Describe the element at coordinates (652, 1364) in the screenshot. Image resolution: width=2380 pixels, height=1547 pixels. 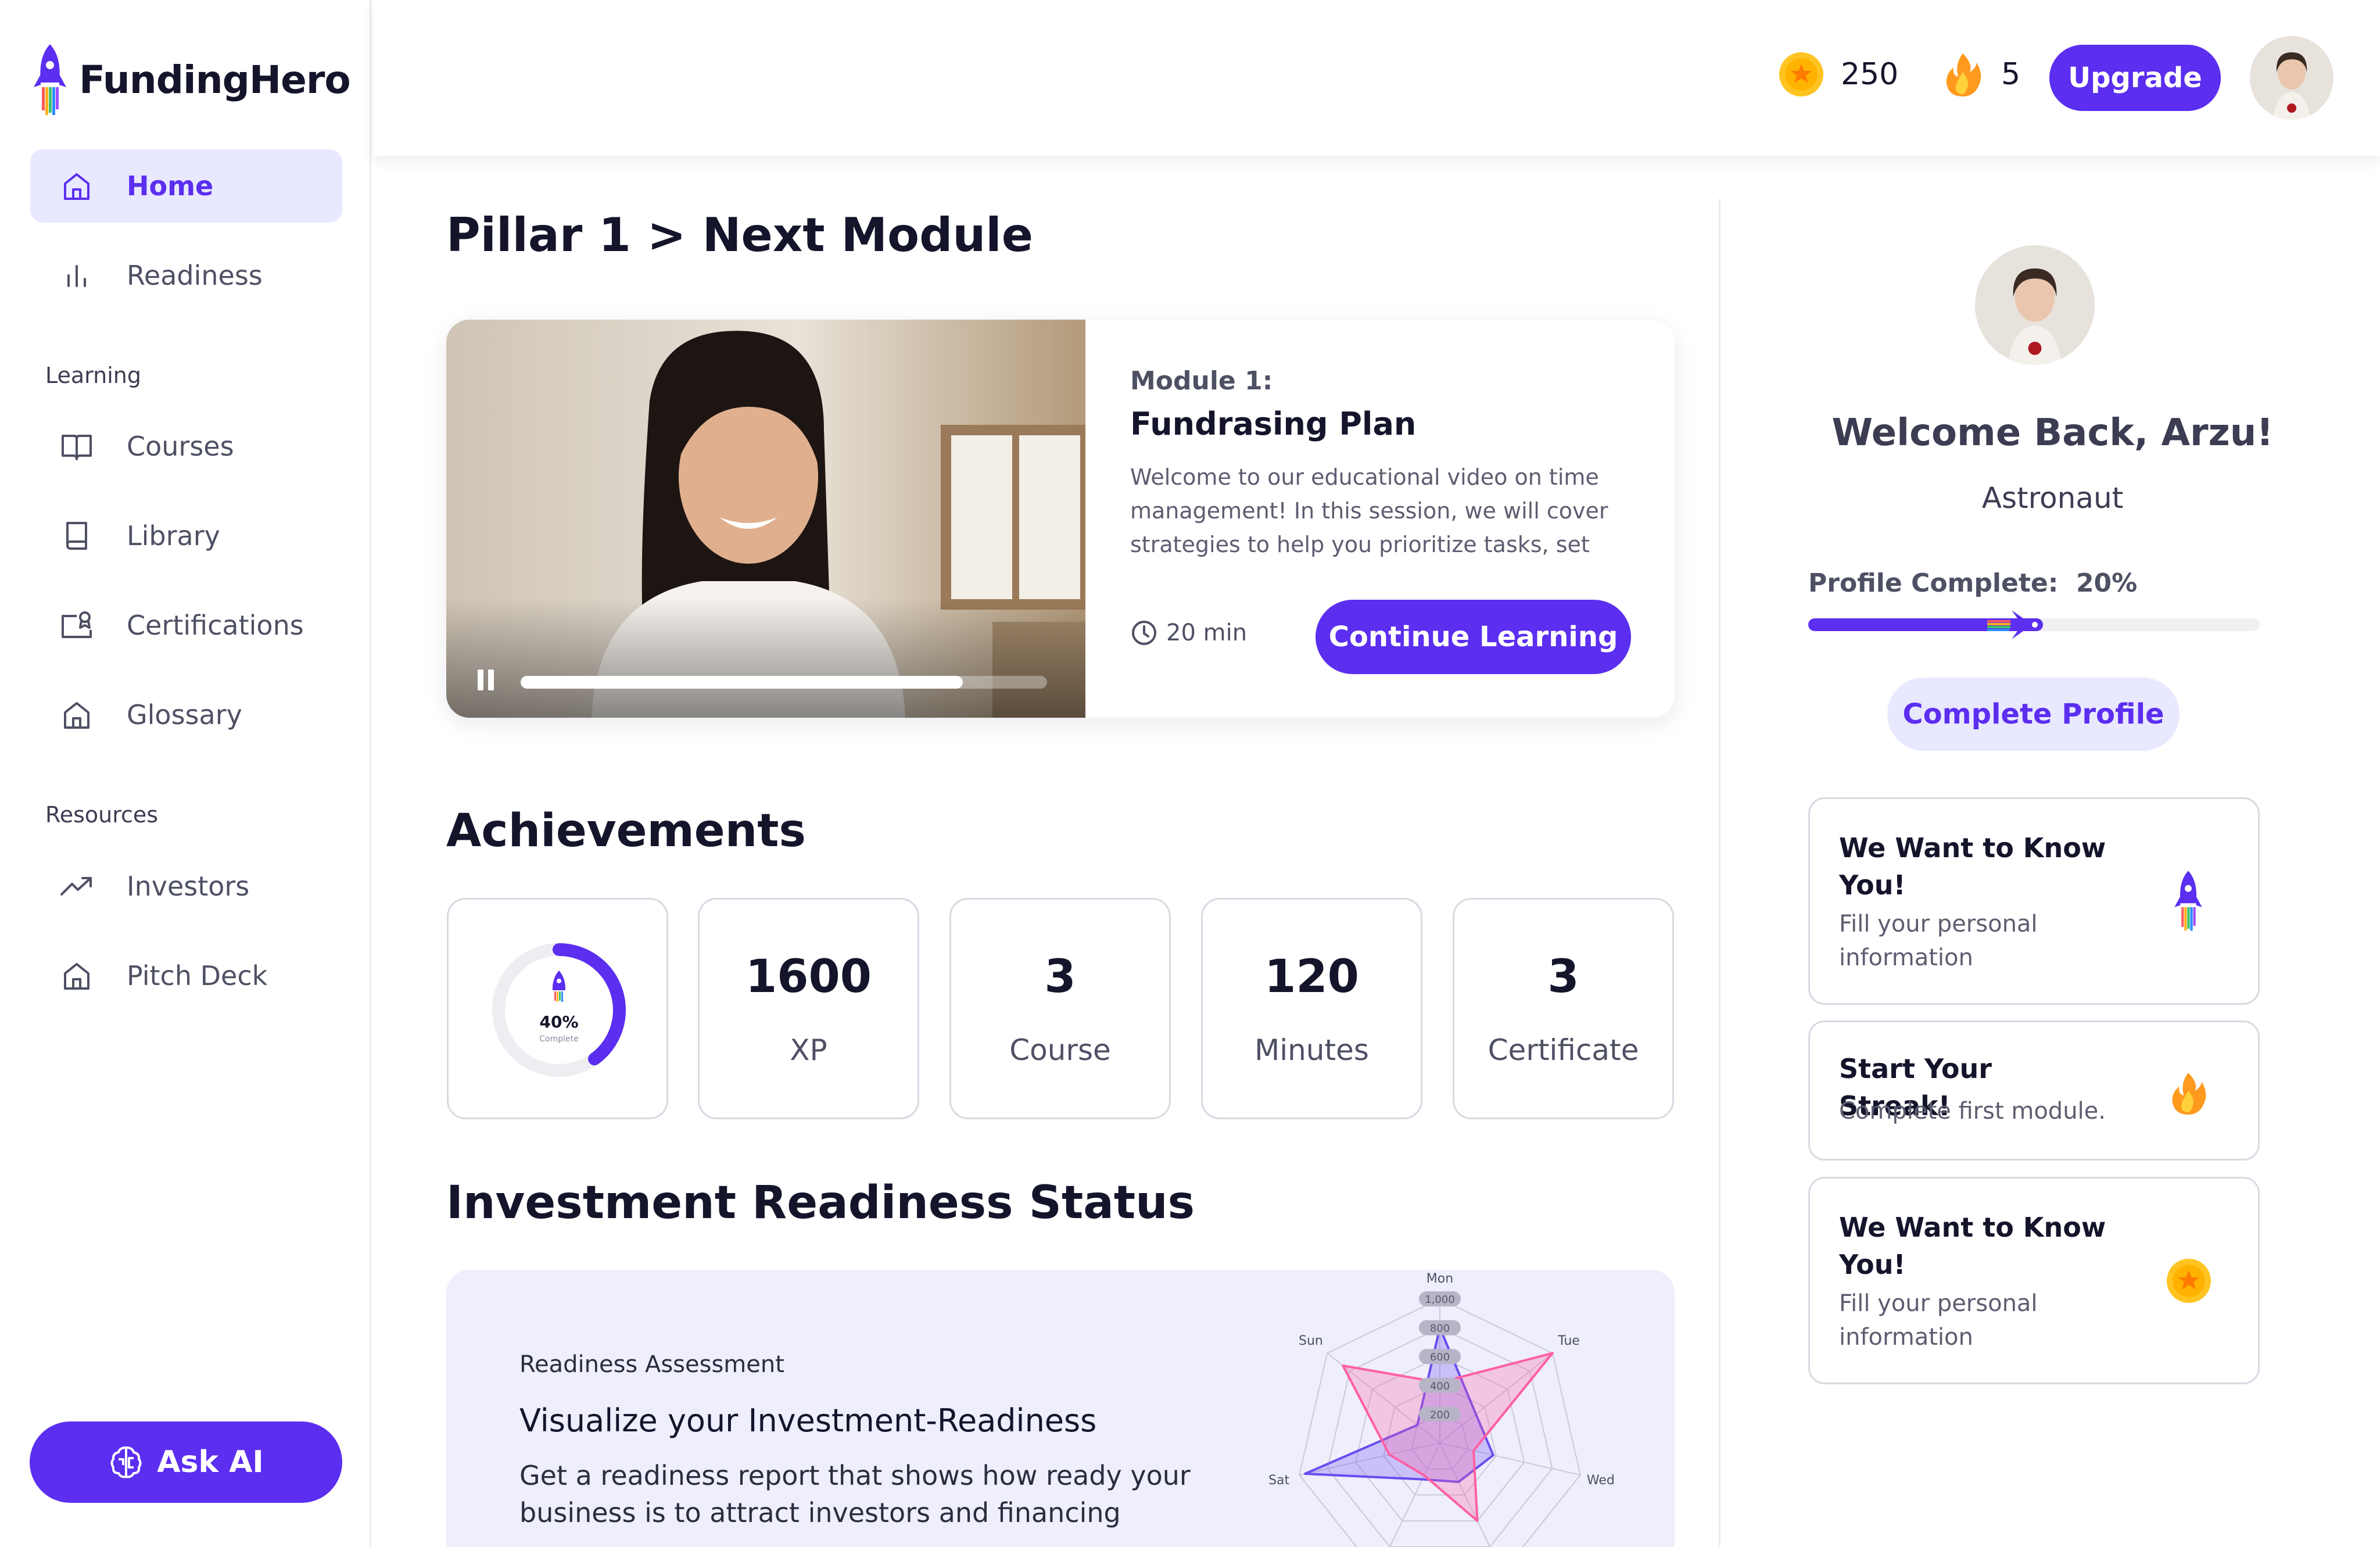
I see `readiness-kicker: Readiness Assessment` at that location.